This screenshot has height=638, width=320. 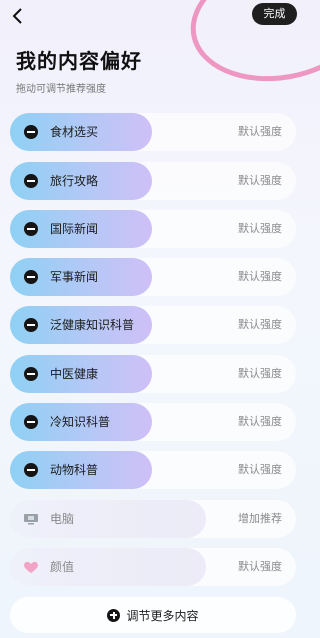 I want to click on done-button: 完成, so click(x=274, y=14).